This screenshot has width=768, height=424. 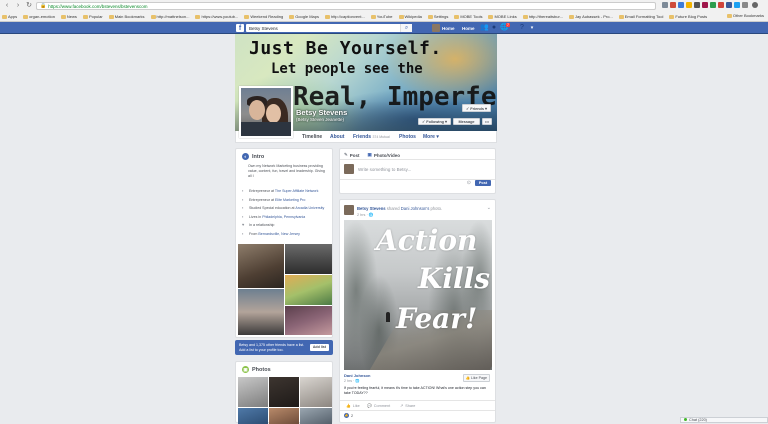 I want to click on messages-icon: ●, so click(x=494, y=28).